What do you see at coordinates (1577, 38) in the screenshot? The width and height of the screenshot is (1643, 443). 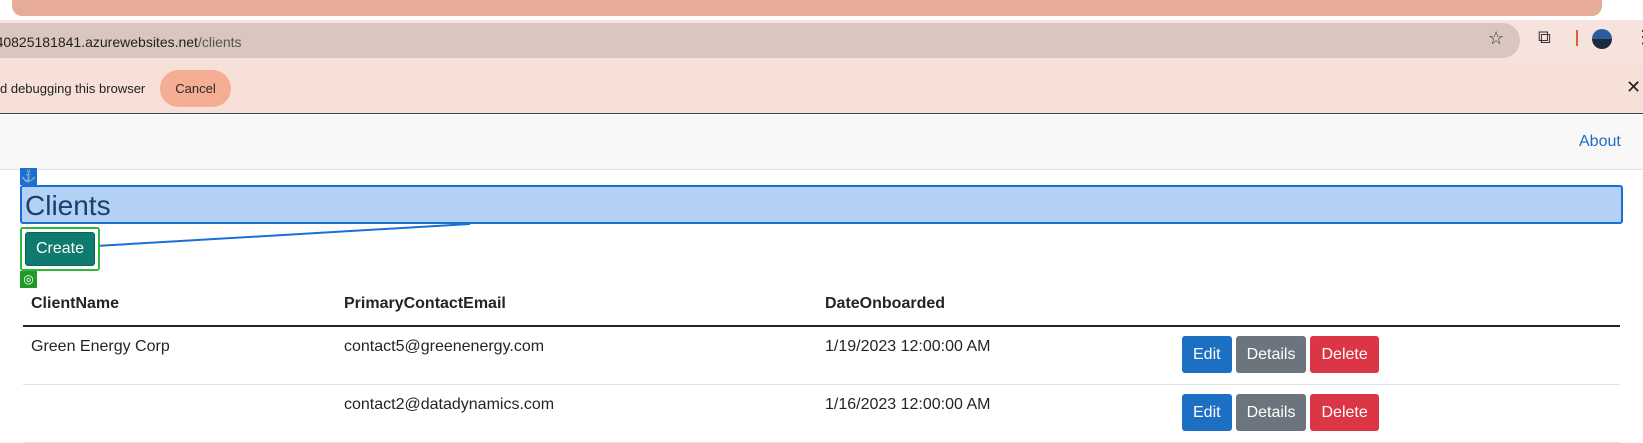 I see `toolbar-divider` at bounding box center [1577, 38].